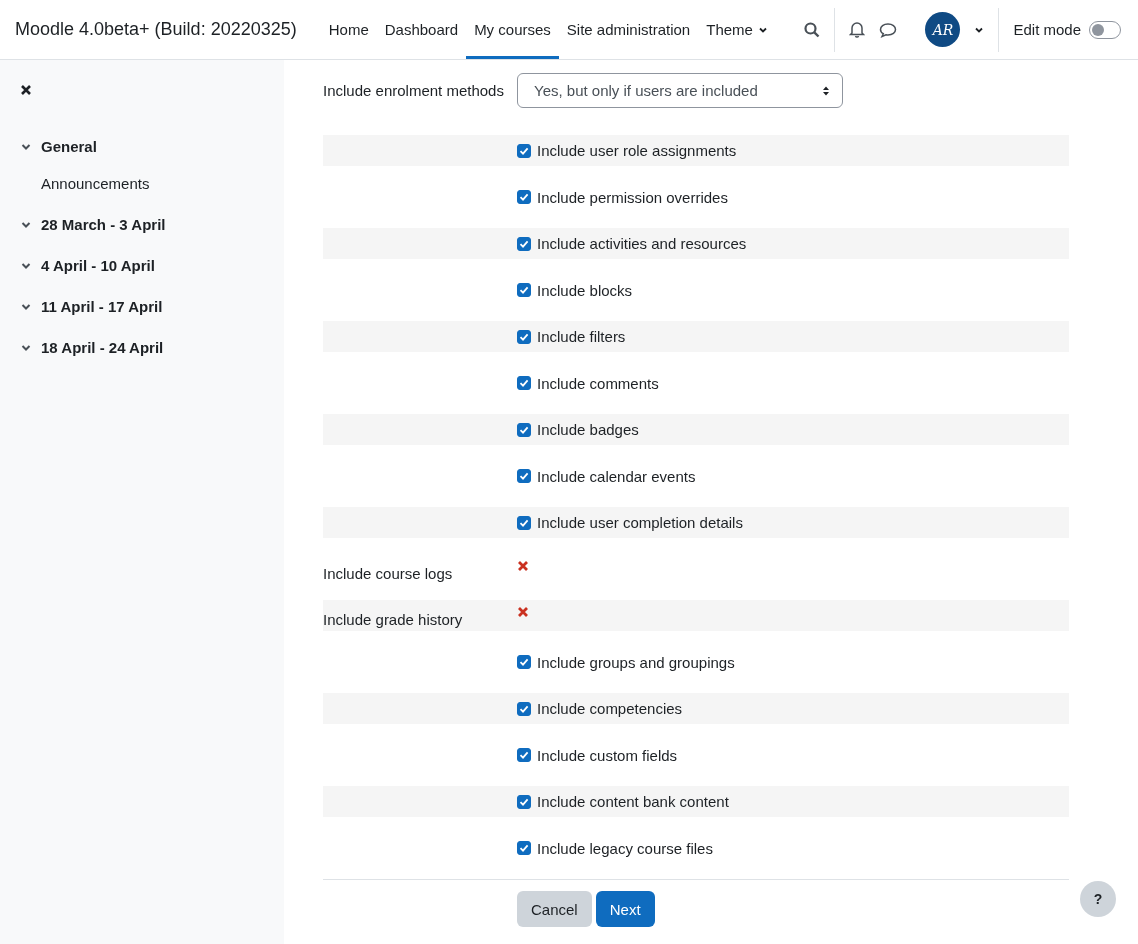  What do you see at coordinates (588, 429) in the screenshot?
I see `checkbox-label: Include badges` at bounding box center [588, 429].